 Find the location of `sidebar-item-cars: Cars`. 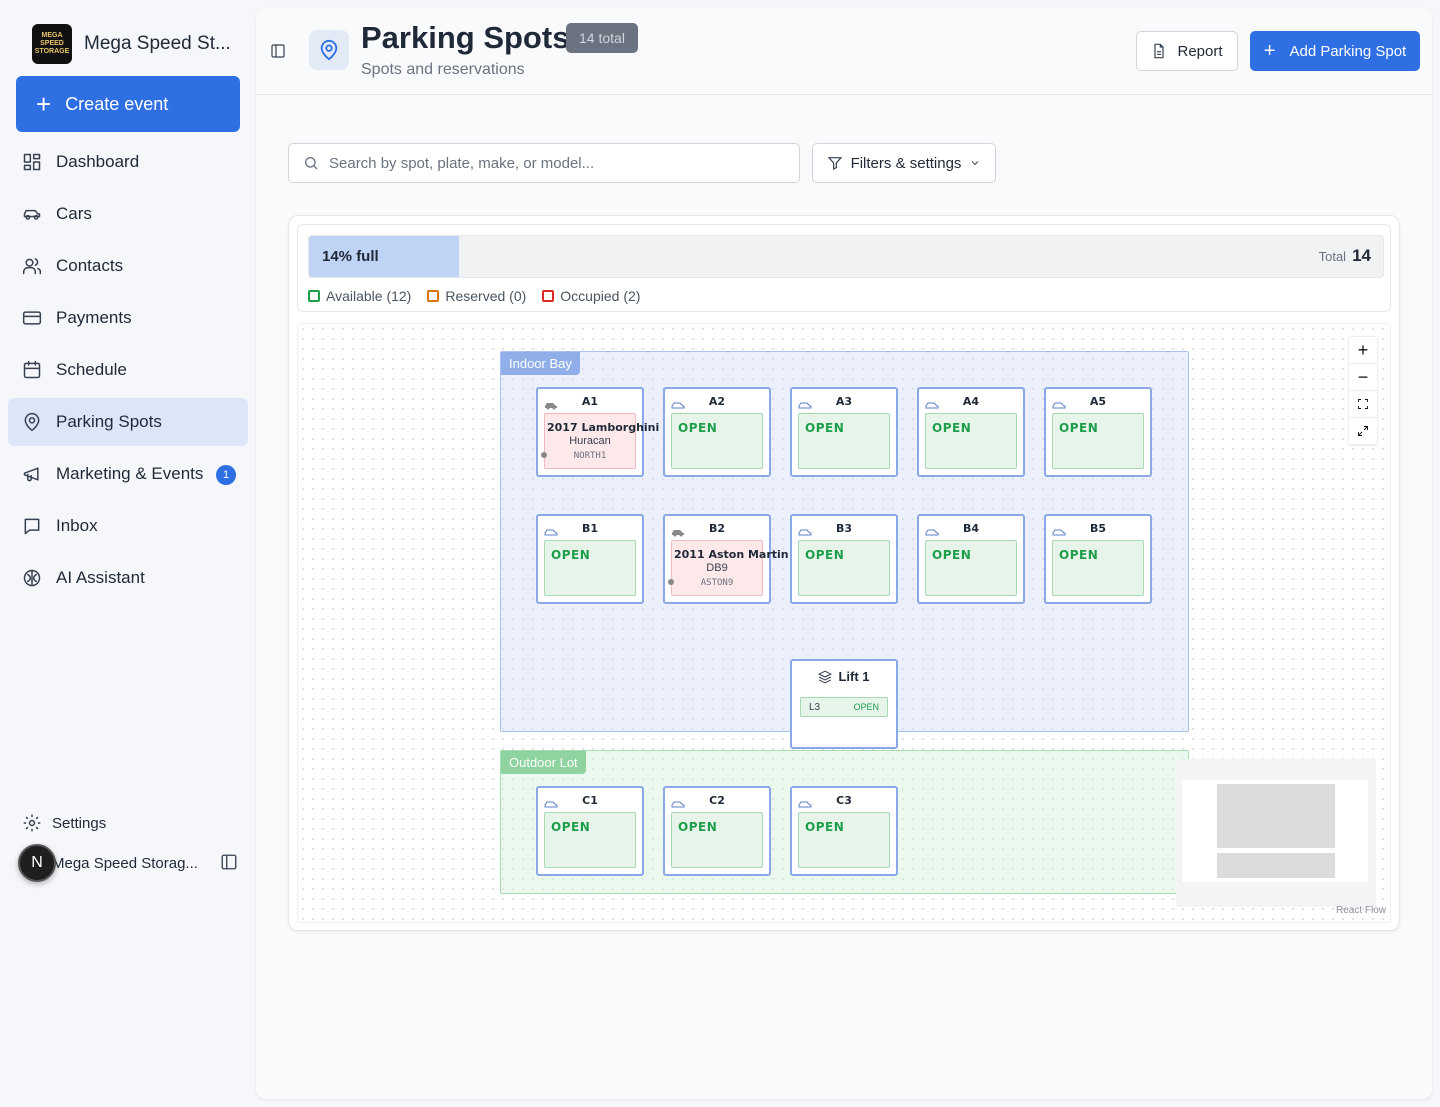

sidebar-item-cars: Cars is located at coordinates (128, 214).